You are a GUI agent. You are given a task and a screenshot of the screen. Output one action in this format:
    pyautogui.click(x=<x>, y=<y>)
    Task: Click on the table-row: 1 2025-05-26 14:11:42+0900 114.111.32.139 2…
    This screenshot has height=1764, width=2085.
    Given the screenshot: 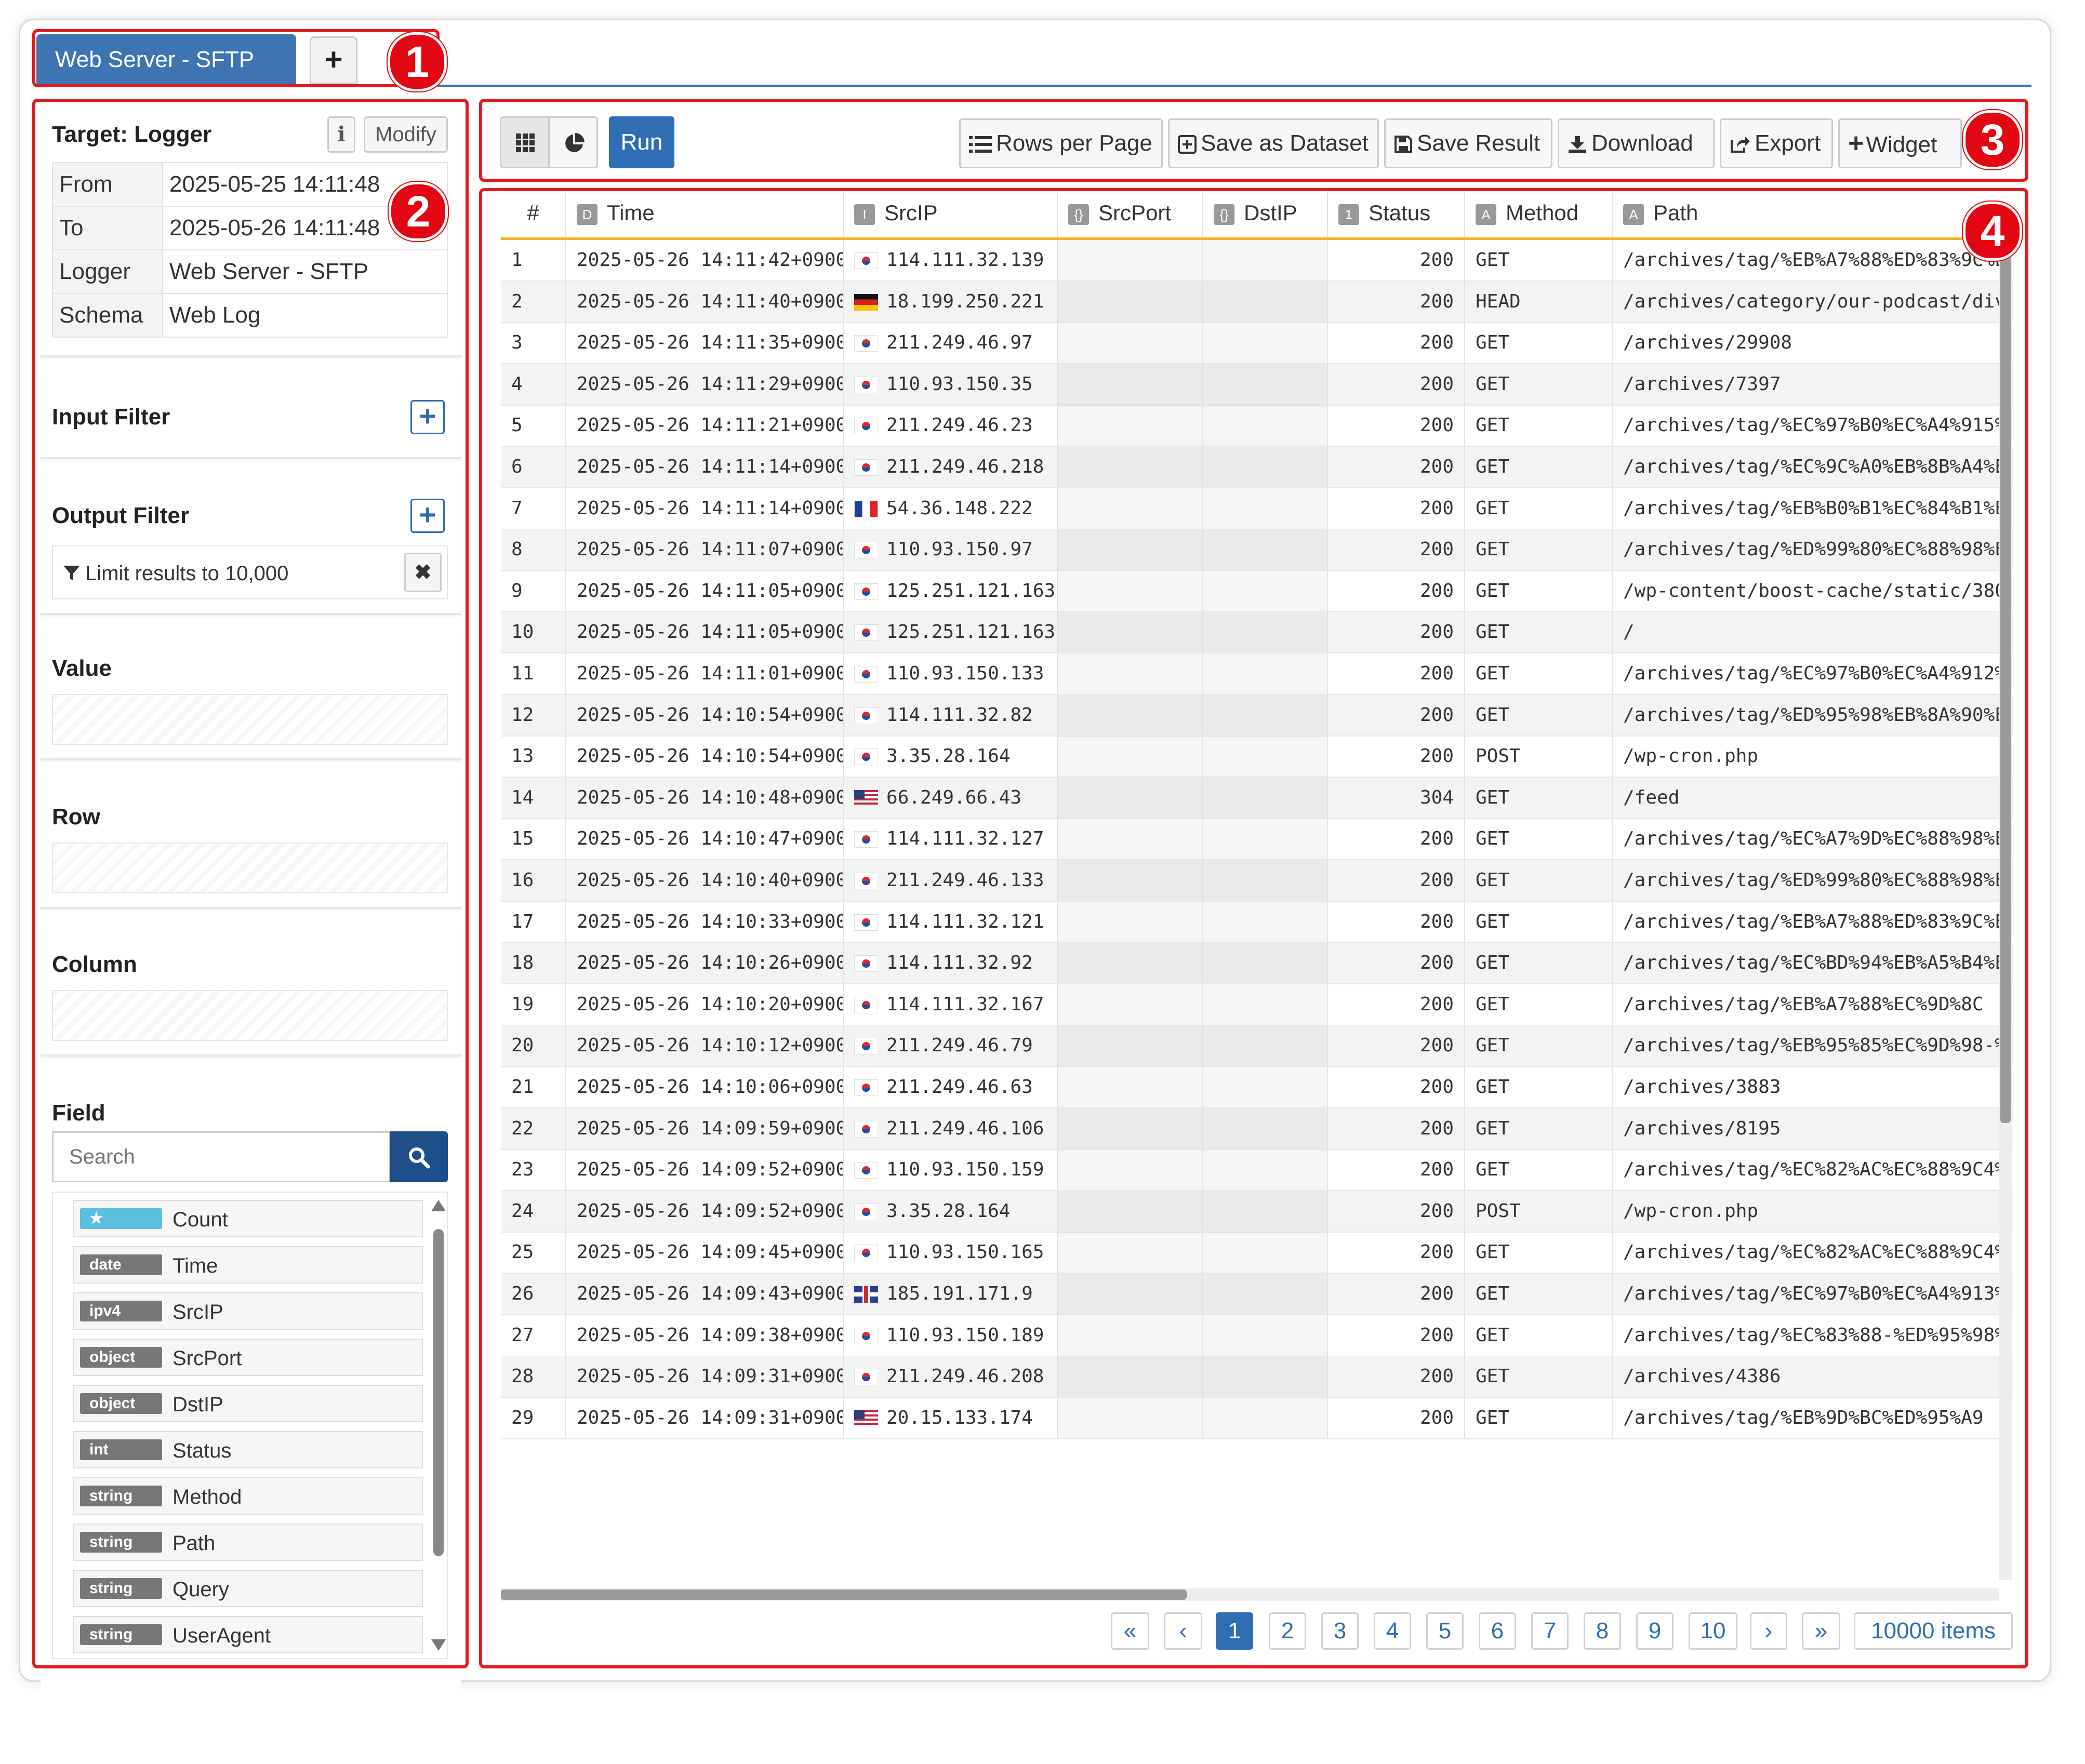 What is the action you would take?
    pyautogui.click(x=1257, y=261)
    